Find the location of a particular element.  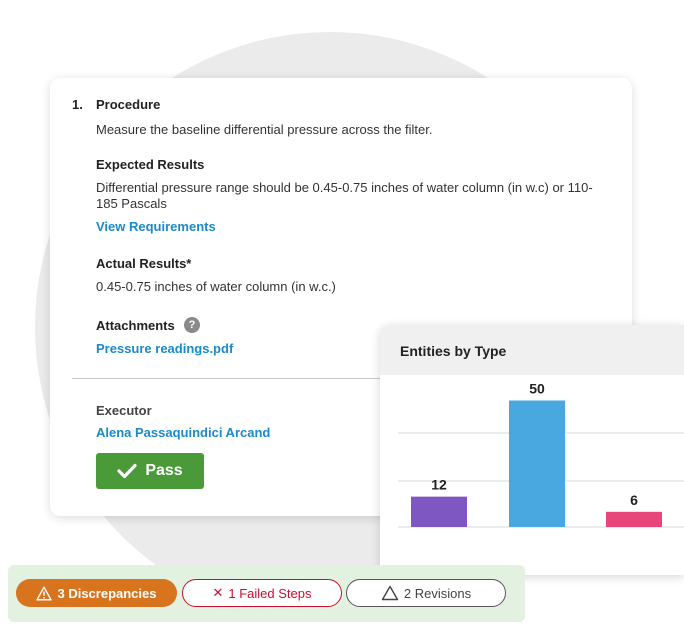

revisions-label: 2 Revisions is located at coordinates (437, 593).